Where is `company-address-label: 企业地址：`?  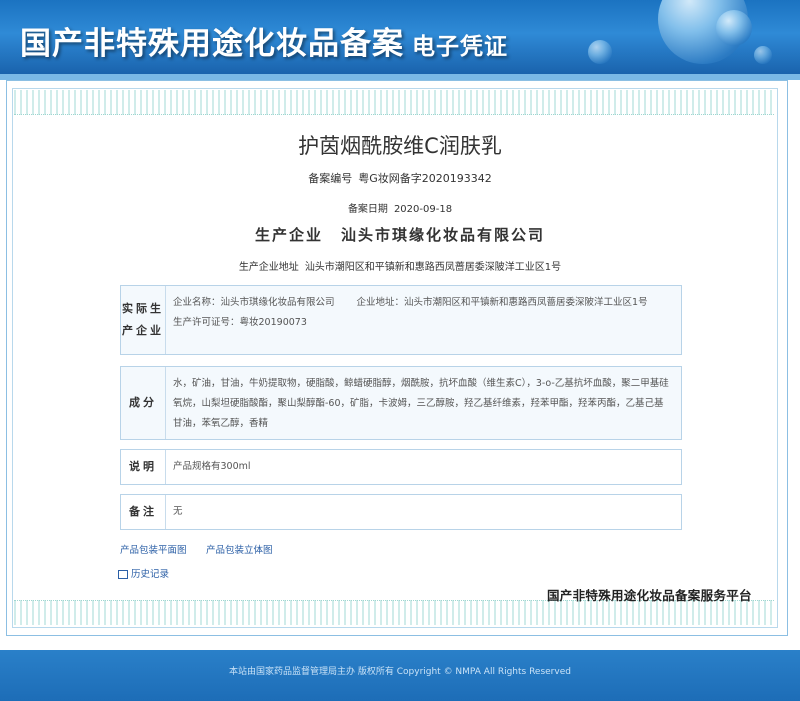
company-address-label: 企业地址： is located at coordinates (380, 302).